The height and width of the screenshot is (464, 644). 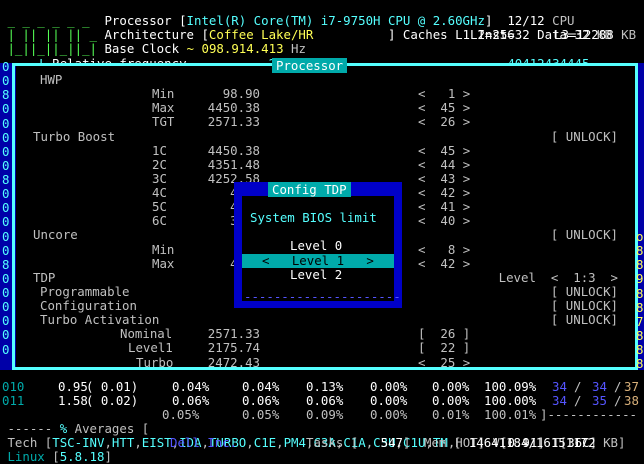 What do you see at coordinates (444, 221) in the screenshot?
I see `setting-ratio-selector: < 40 >` at bounding box center [444, 221].